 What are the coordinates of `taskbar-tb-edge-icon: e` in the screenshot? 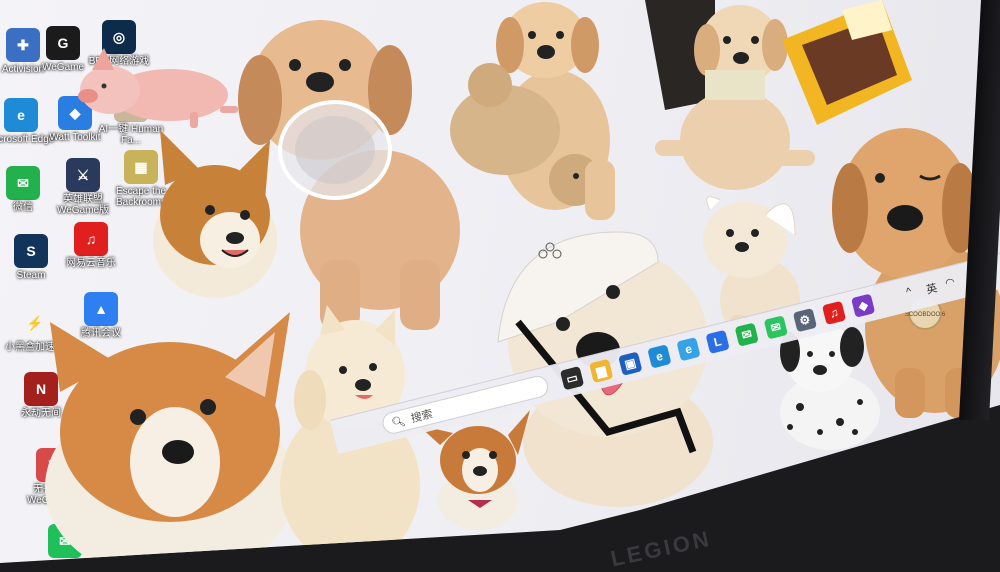 It's located at (659, 356).